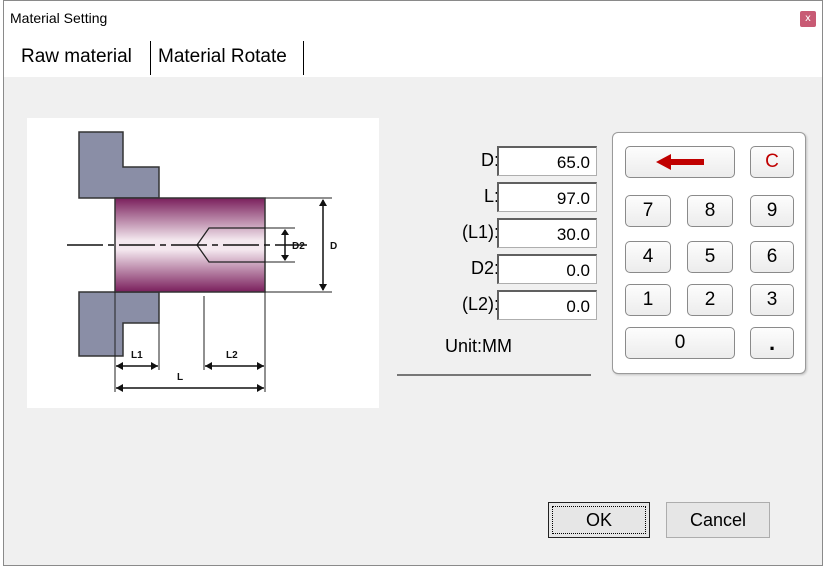 This screenshot has height=571, width=826. I want to click on divider, so click(494, 375).